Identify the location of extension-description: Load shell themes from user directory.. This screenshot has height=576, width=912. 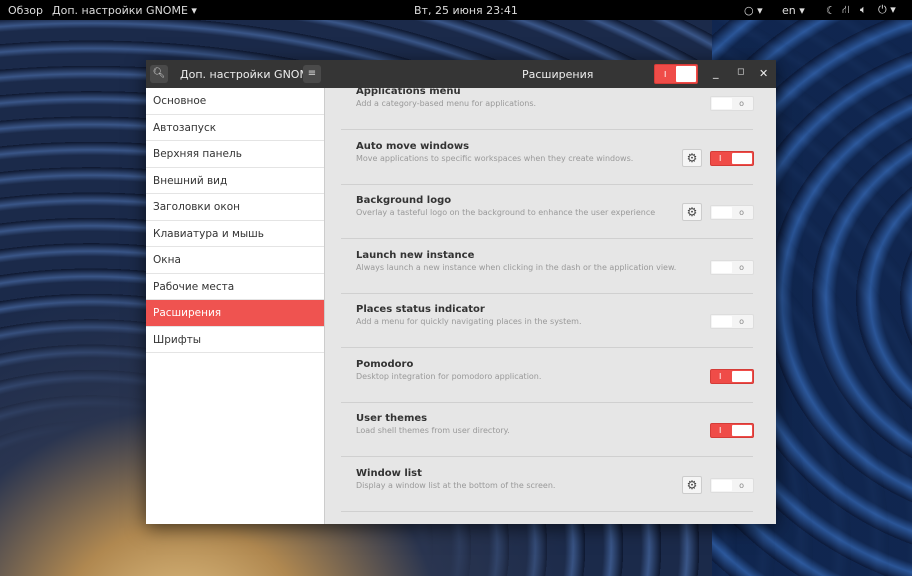
(433, 430).